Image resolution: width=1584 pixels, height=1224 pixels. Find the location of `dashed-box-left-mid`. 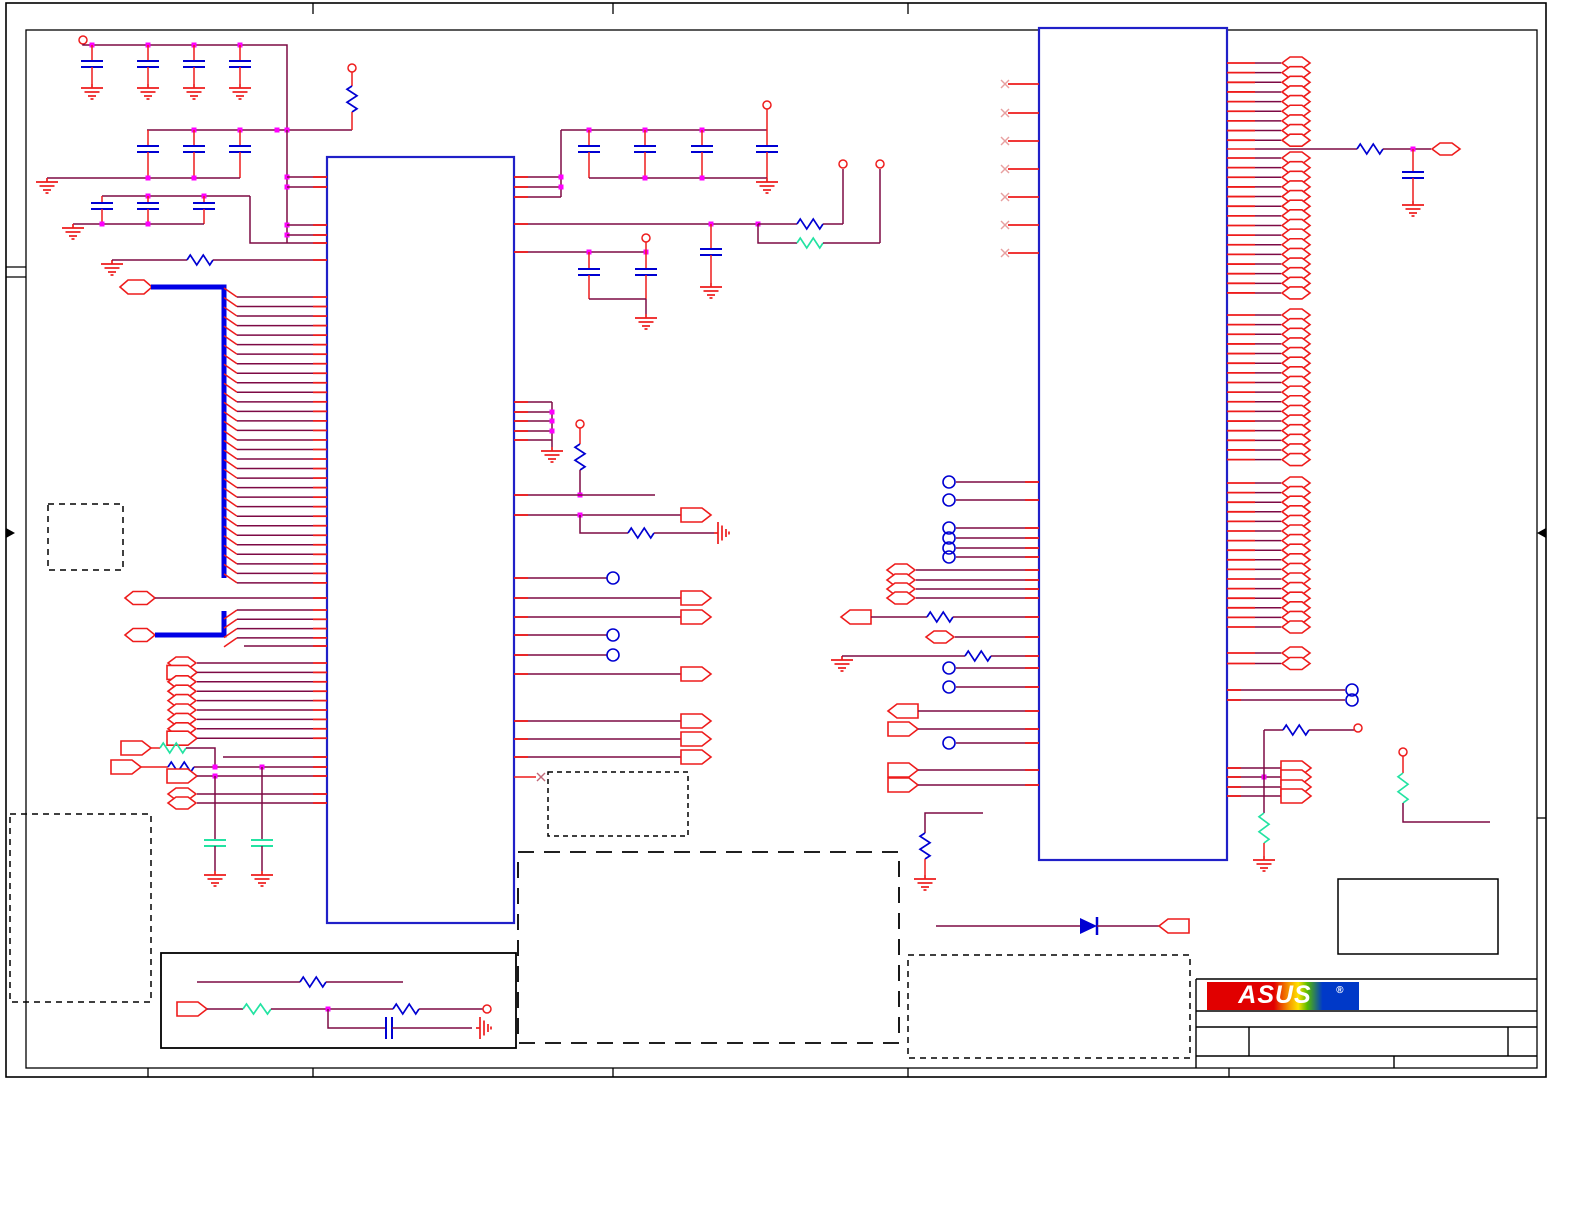

dashed-box-left-mid is located at coordinates (85, 537).